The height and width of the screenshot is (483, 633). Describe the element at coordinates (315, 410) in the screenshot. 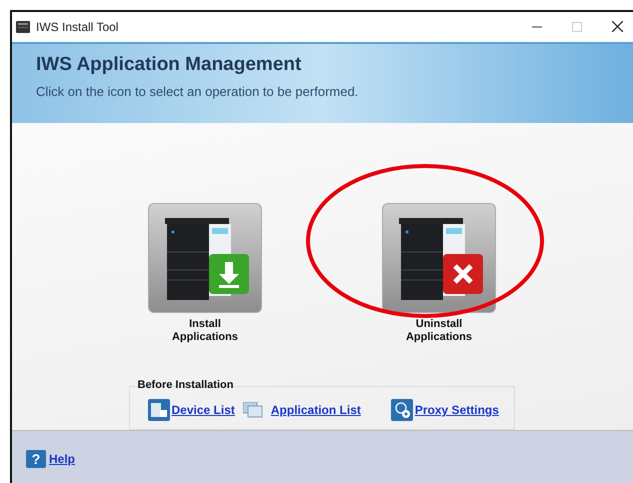

I see `link: Application List` at that location.